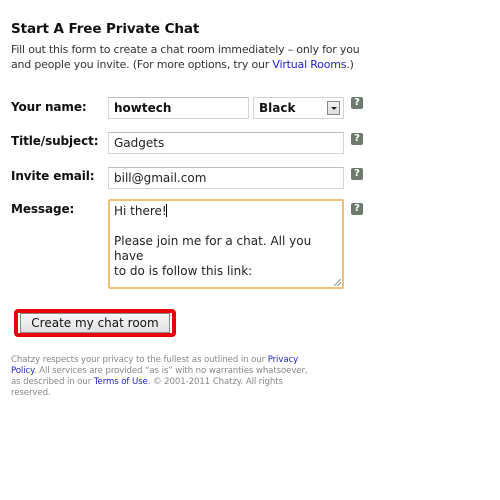  What do you see at coordinates (31, 393) in the screenshot?
I see `footer-line-4: reserved.` at bounding box center [31, 393].